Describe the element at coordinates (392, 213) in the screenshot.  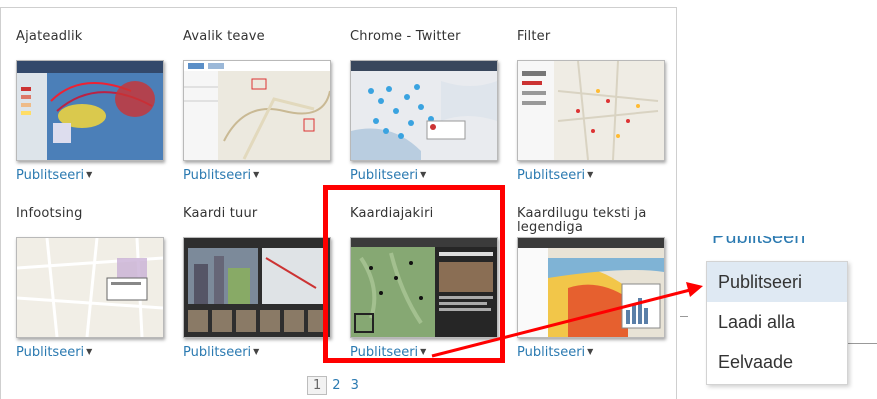
I see `card-title: Kaardiajakiri` at that location.